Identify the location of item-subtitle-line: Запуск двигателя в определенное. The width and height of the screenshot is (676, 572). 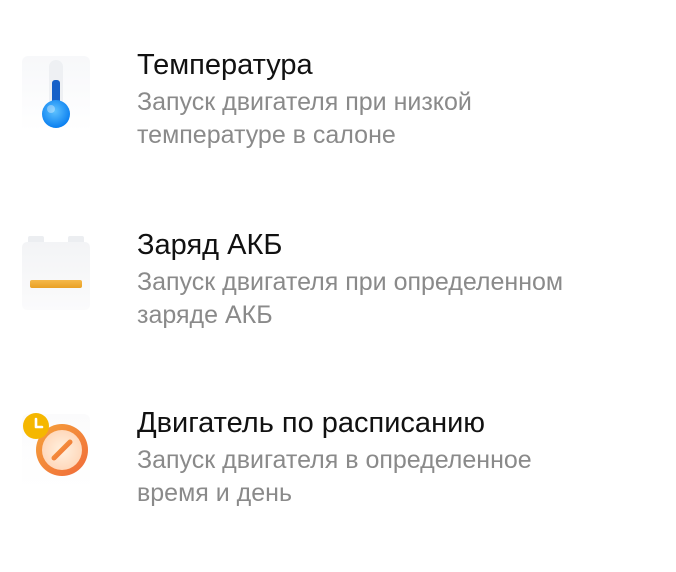
(334, 460).